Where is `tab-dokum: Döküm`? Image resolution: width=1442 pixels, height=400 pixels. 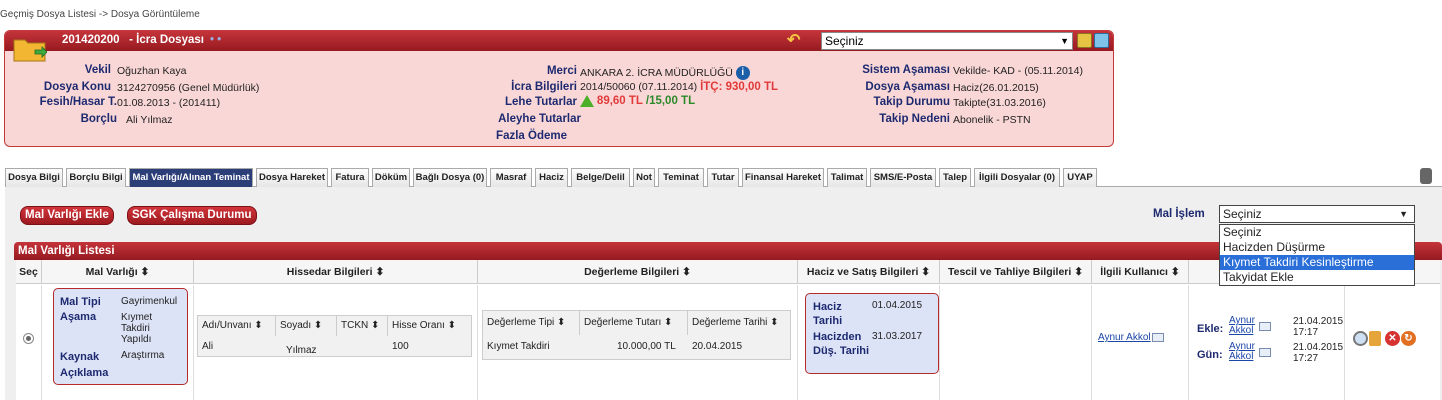
tab-dokum: Döküm is located at coordinates (391, 177).